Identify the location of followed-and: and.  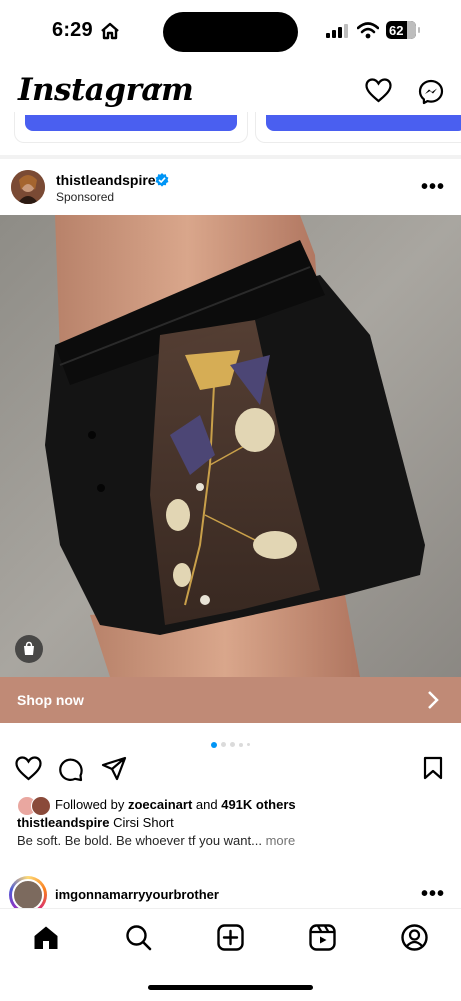
(207, 804).